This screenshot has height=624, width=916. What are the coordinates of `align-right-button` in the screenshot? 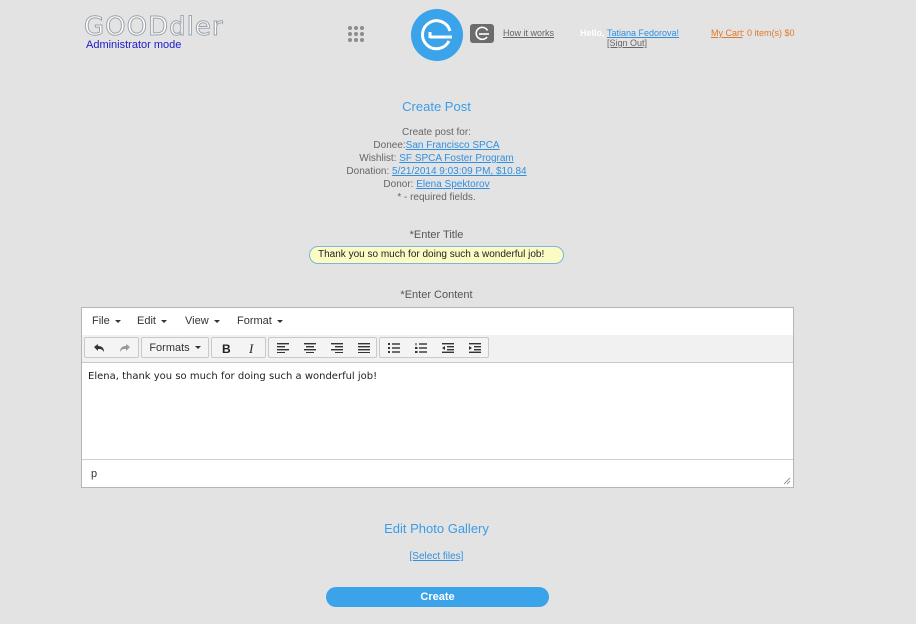 It's located at (337, 347).